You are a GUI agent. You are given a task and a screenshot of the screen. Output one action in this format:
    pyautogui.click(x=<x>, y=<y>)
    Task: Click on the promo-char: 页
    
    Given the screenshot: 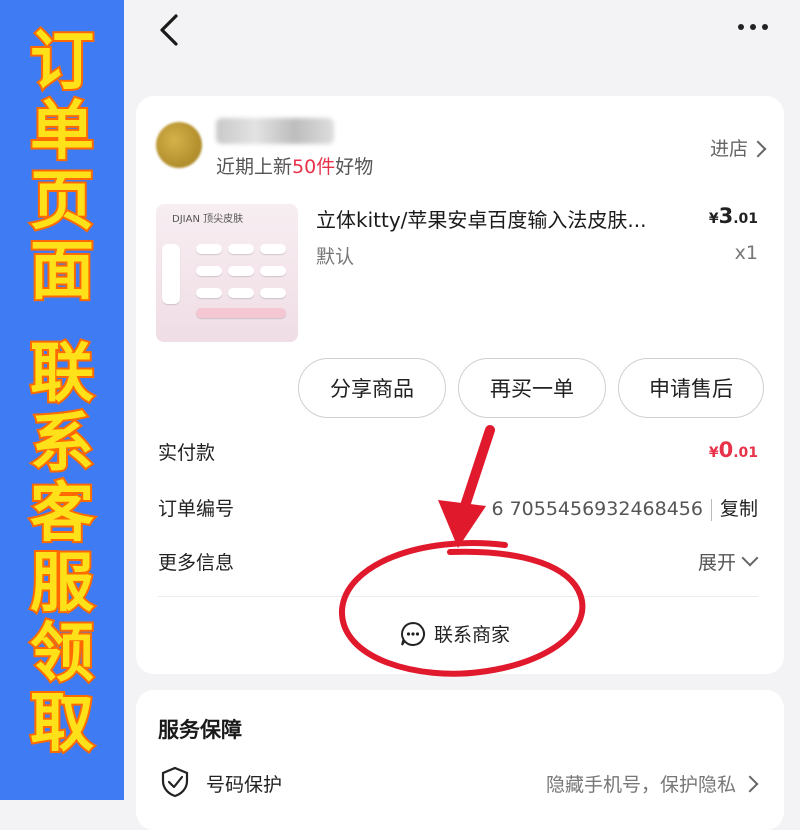 What is the action you would take?
    pyautogui.click(x=62, y=202)
    